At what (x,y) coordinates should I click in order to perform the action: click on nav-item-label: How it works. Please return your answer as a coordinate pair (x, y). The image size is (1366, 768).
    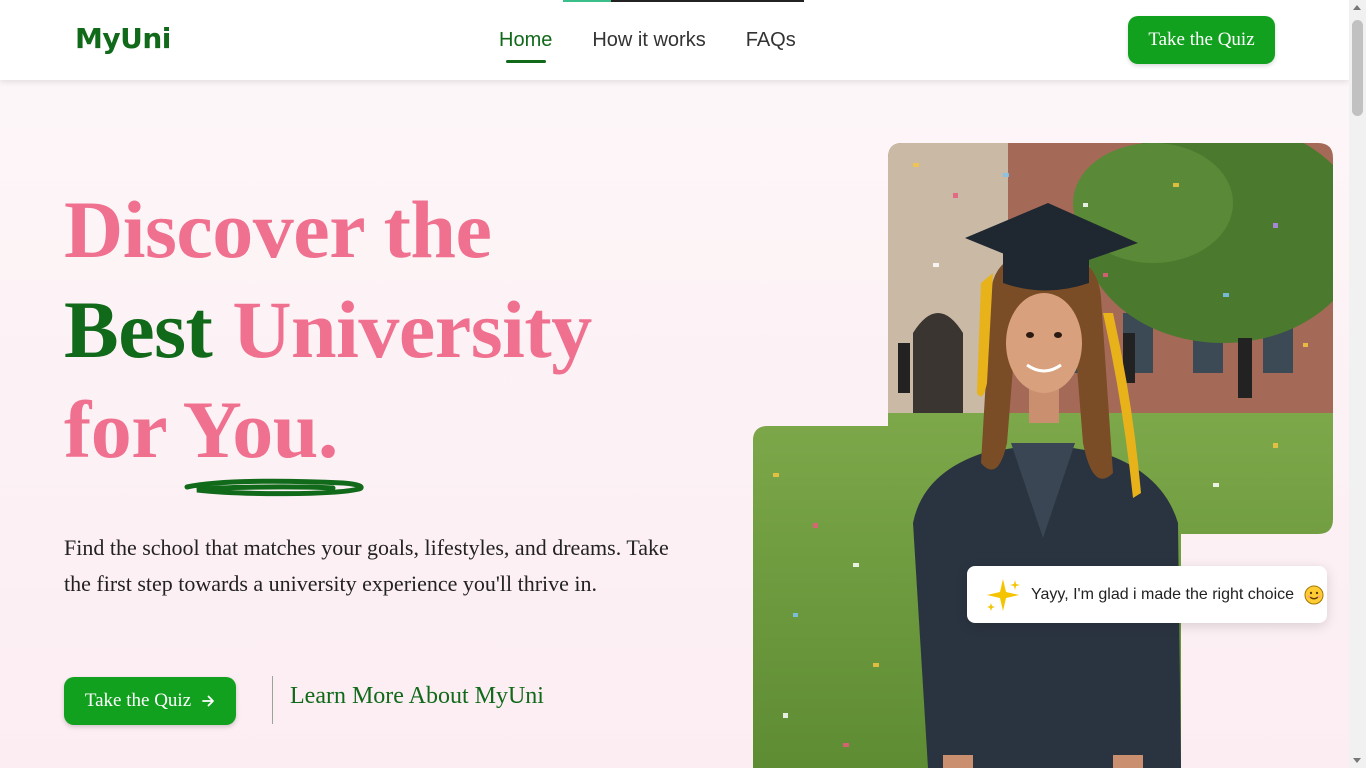
    Looking at the image, I should click on (649, 40).